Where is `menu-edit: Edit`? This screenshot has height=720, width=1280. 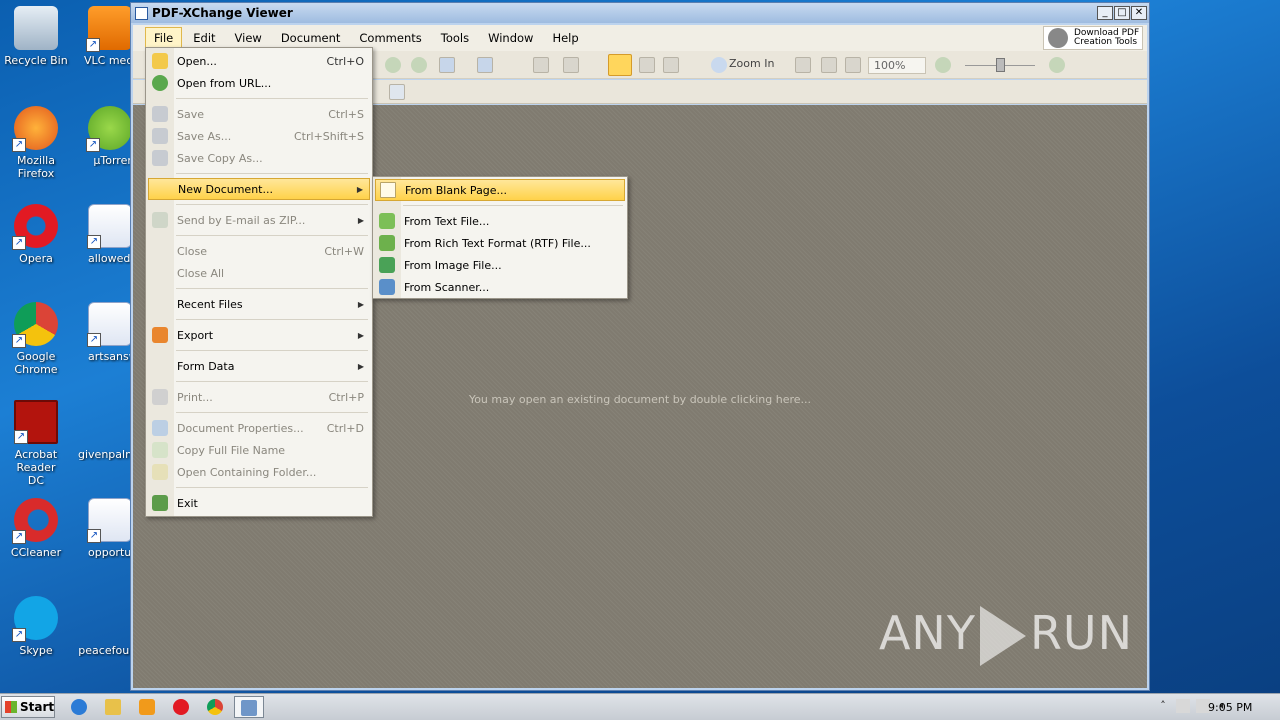
menu-edit: Edit is located at coordinates (204, 38).